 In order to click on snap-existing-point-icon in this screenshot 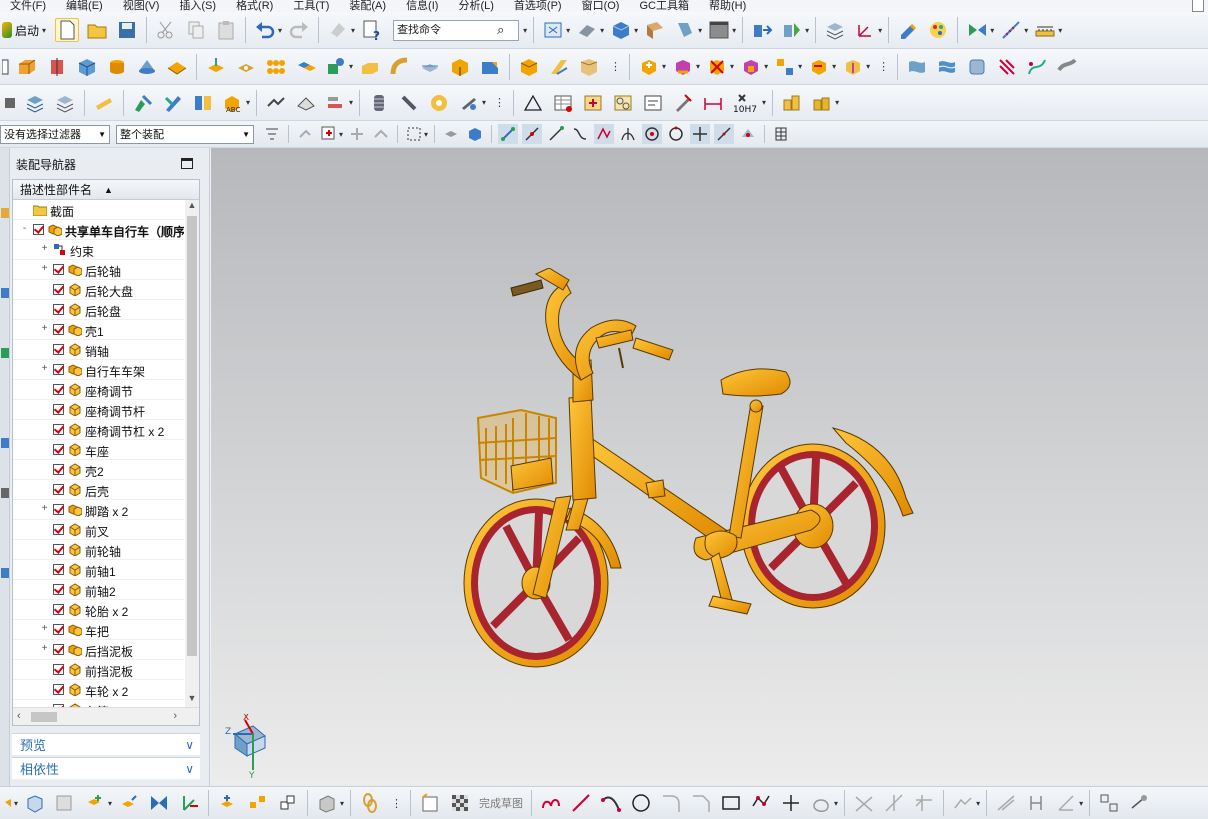, I will do `click(700, 134)`.